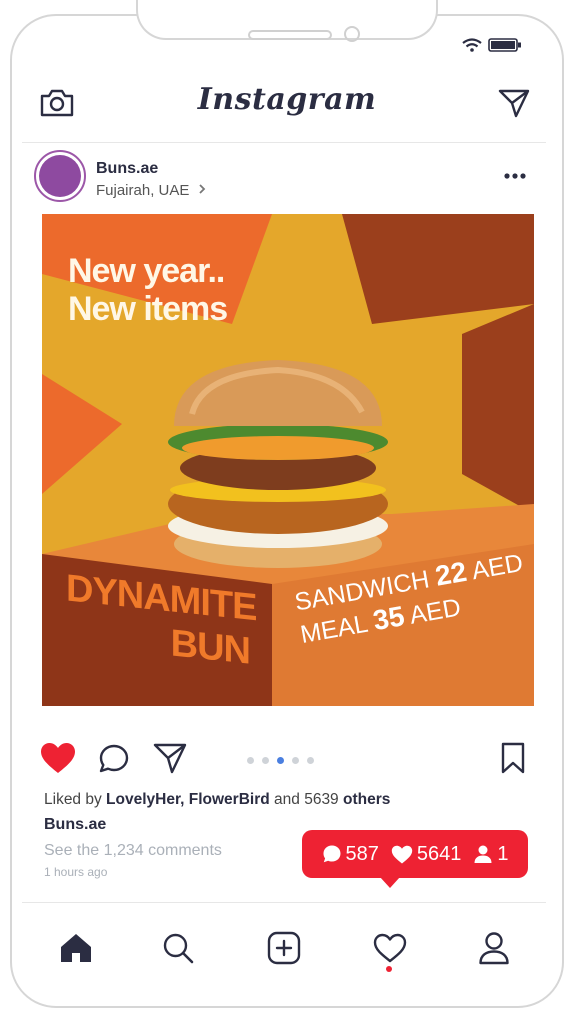 The image size is (576, 1024). I want to click on notif-likes-count: 5641, so click(439, 853).